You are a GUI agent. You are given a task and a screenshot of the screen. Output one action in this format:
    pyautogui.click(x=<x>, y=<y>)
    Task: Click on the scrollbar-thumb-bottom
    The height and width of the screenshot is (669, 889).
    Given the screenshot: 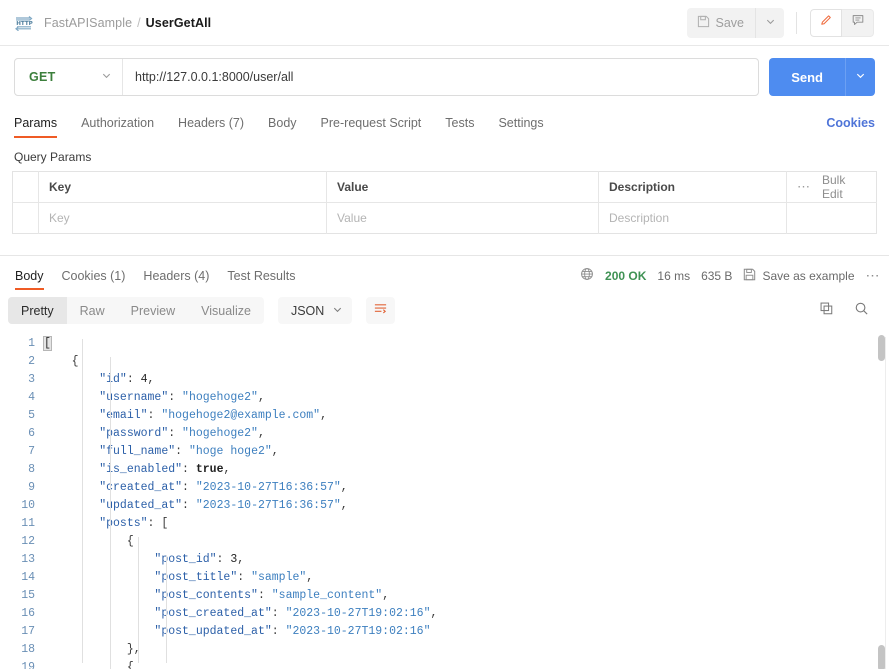 What is the action you would take?
    pyautogui.click(x=881, y=657)
    